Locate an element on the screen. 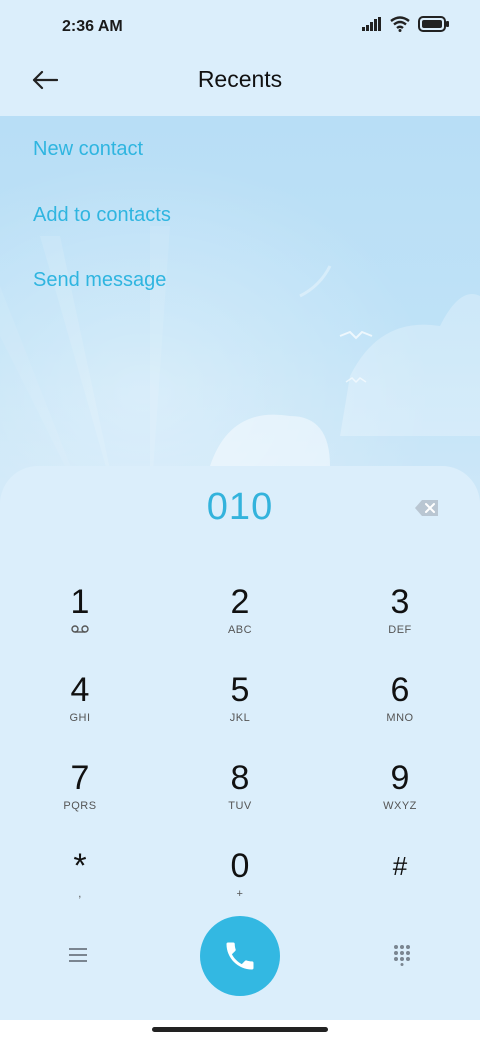  menu-icon is located at coordinates (78, 955).